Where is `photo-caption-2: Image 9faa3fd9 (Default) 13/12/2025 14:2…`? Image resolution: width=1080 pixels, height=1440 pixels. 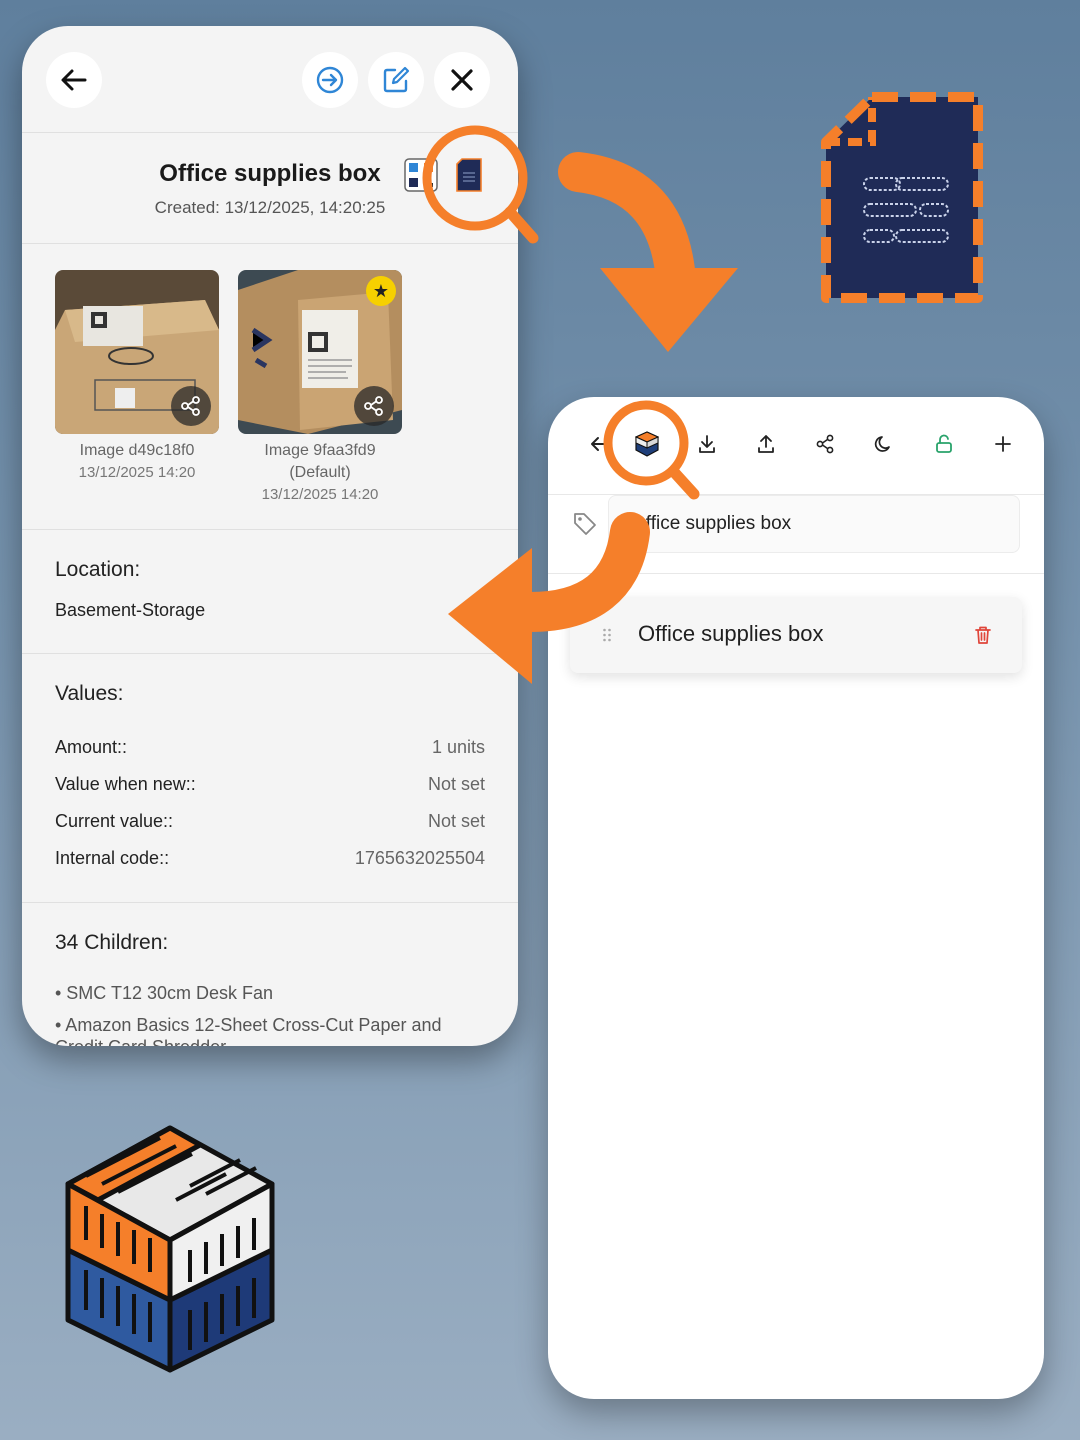
photo-caption-2: Image 9faa3fd9 (Default) 13/12/2025 14:2… is located at coordinates (320, 473).